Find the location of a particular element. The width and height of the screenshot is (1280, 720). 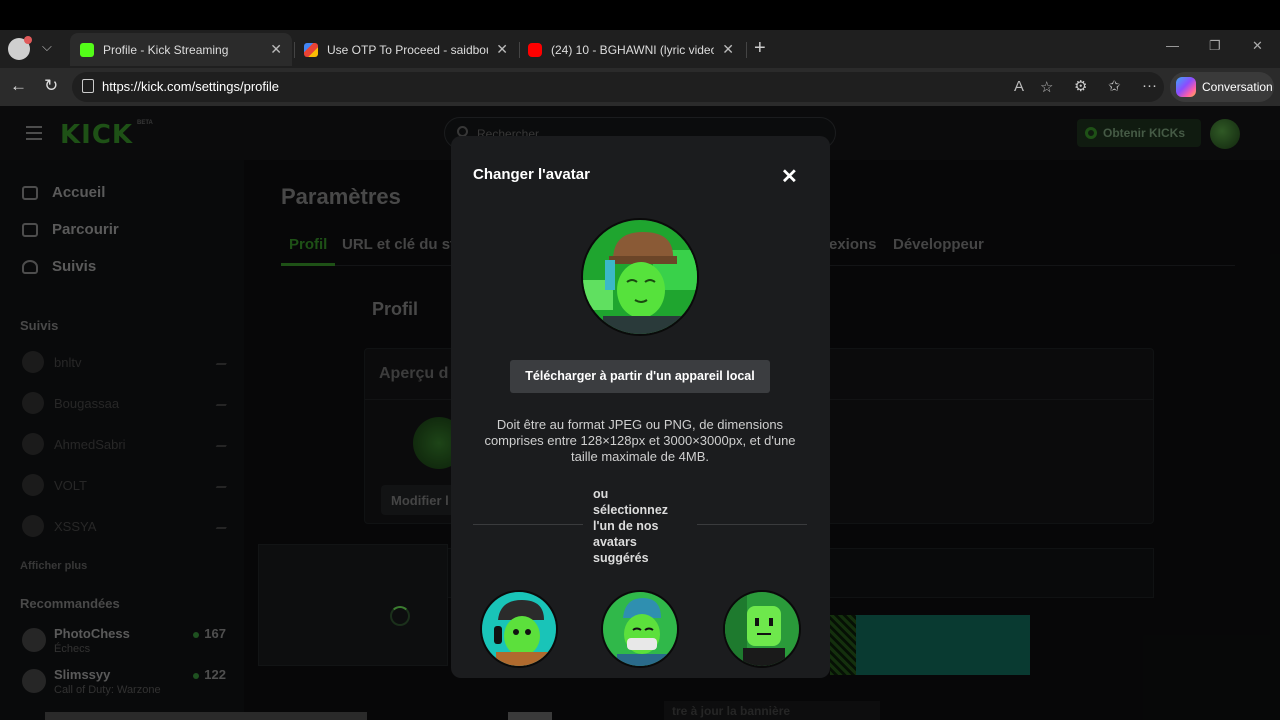

suggested-avatar-bandana is located at coordinates (640, 629).